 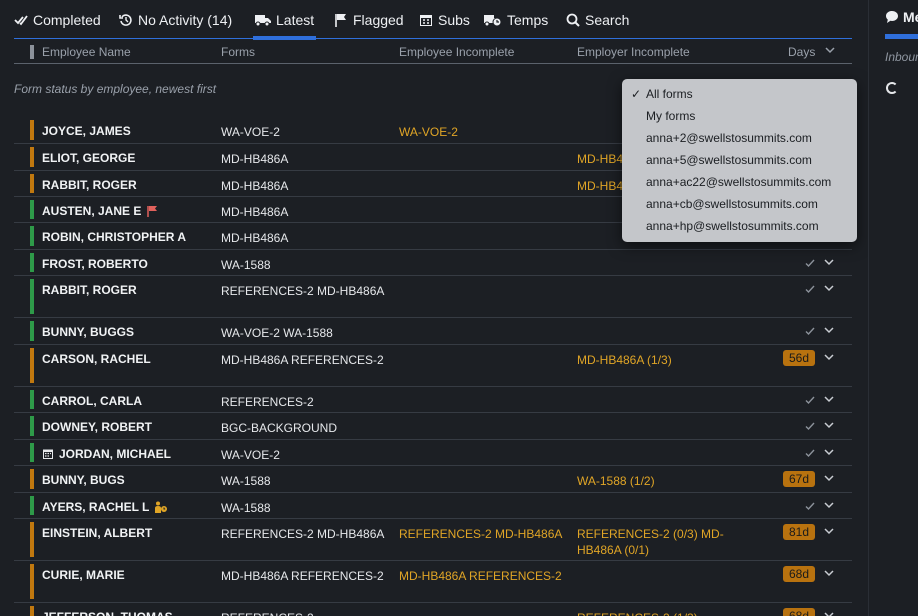 What do you see at coordinates (106, 454) in the screenshot?
I see `employee-name: JORDAN, MICHAEL` at bounding box center [106, 454].